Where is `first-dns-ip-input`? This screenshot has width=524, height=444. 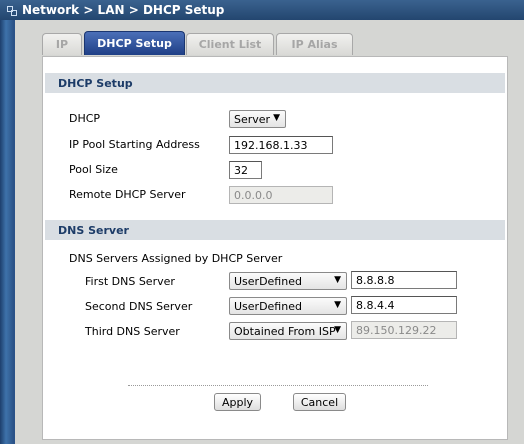 first-dns-ip-input is located at coordinates (404, 280).